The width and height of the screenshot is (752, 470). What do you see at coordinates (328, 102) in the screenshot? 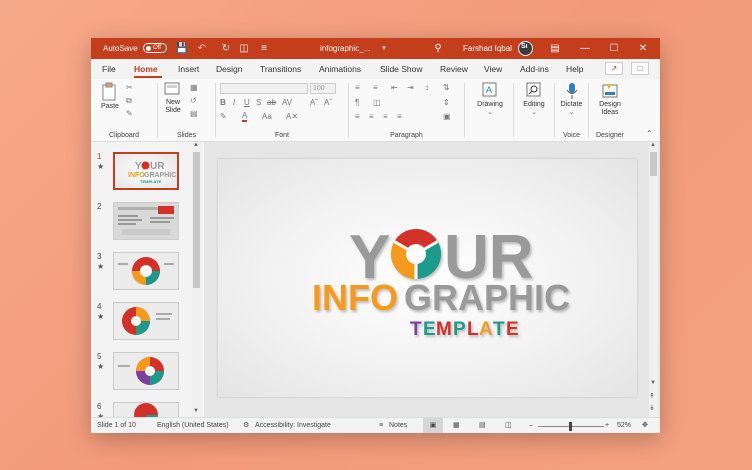
I see `decrease-font-icon: Aˇ` at bounding box center [328, 102].